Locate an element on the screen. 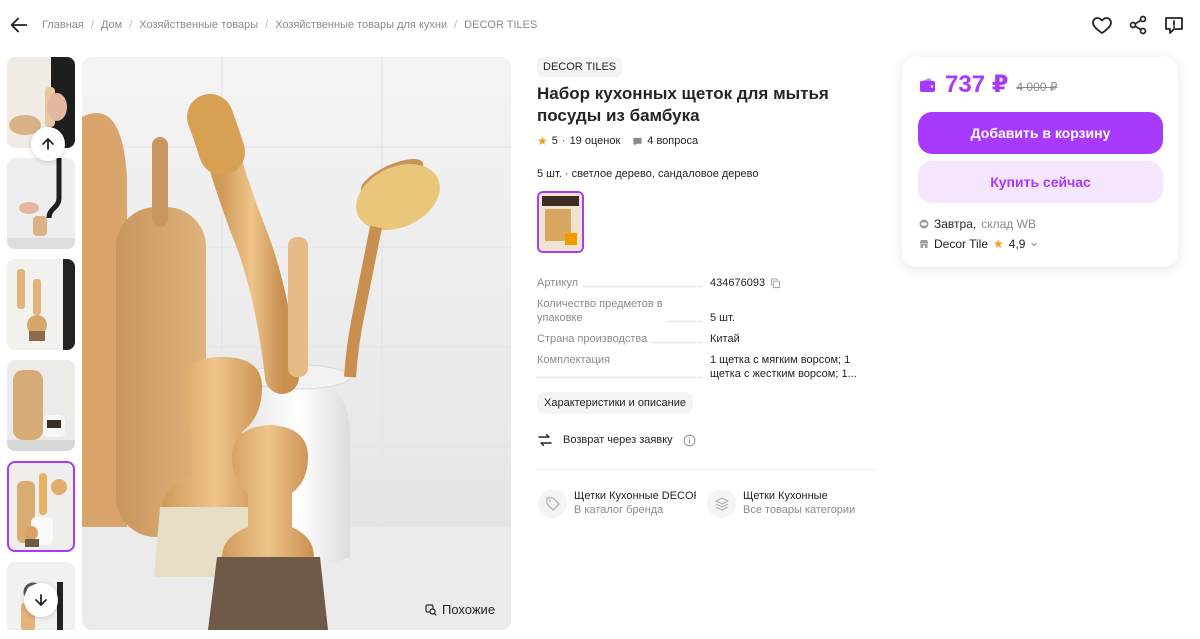 This screenshot has width=1200, height=639. divider is located at coordinates (707, 469).